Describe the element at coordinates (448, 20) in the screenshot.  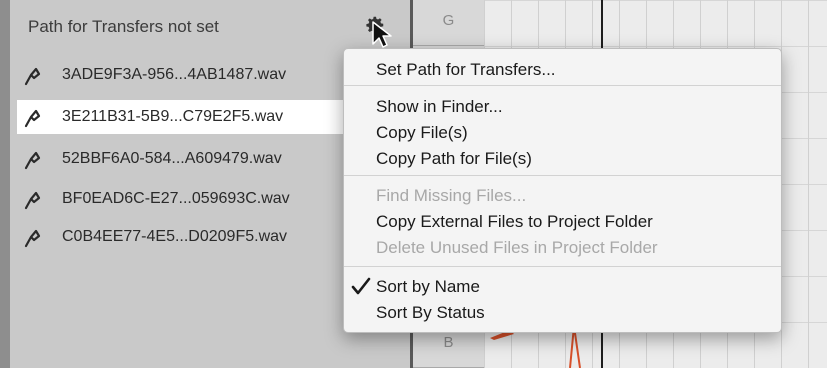
I see `key-label: G` at that location.